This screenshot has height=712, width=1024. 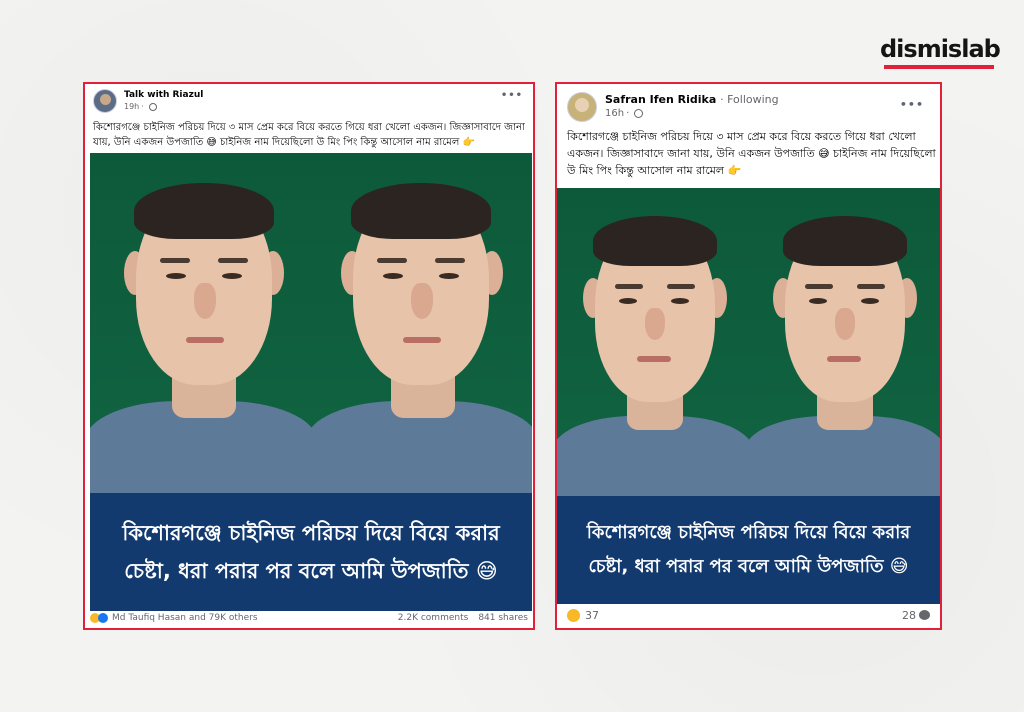 What do you see at coordinates (131, 106) in the screenshot?
I see `post-time: 19h` at bounding box center [131, 106].